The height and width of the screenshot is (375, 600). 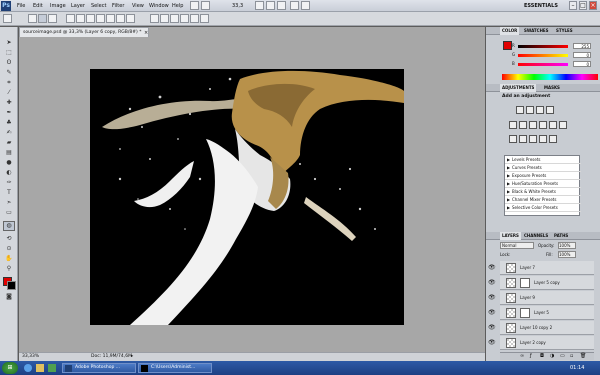 What do you see at coordinates (78, 6) in the screenshot?
I see `menu-layer: Layer` at bounding box center [78, 6].